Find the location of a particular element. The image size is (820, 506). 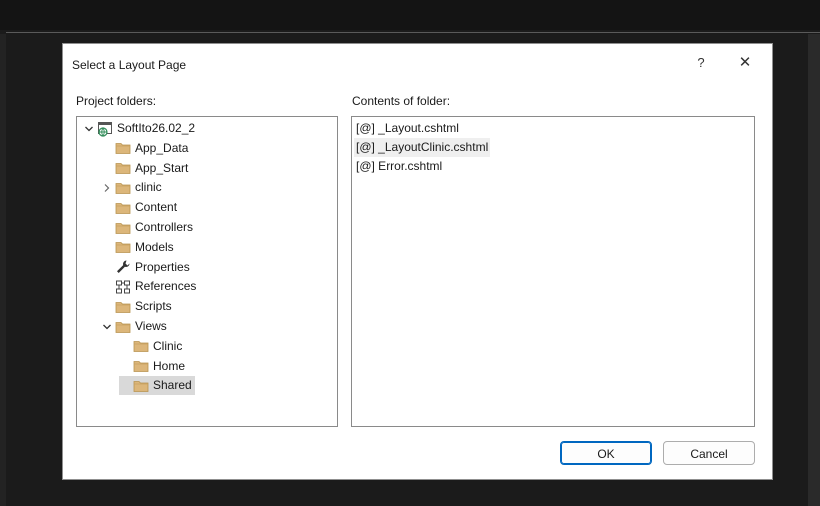

tree-item-label: Content is located at coordinates (156, 207).